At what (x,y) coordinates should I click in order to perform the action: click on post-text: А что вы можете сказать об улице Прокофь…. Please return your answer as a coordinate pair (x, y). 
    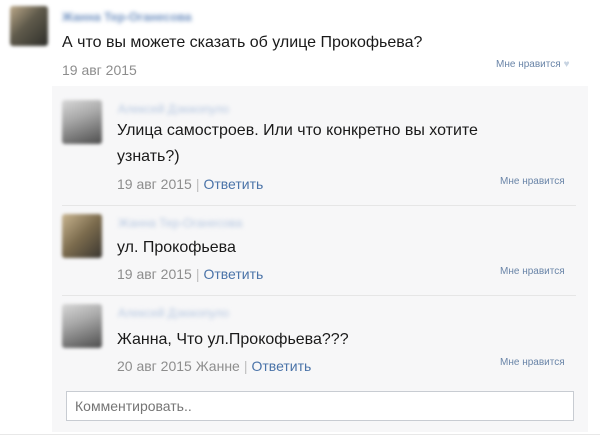
    Looking at the image, I should click on (242, 42).